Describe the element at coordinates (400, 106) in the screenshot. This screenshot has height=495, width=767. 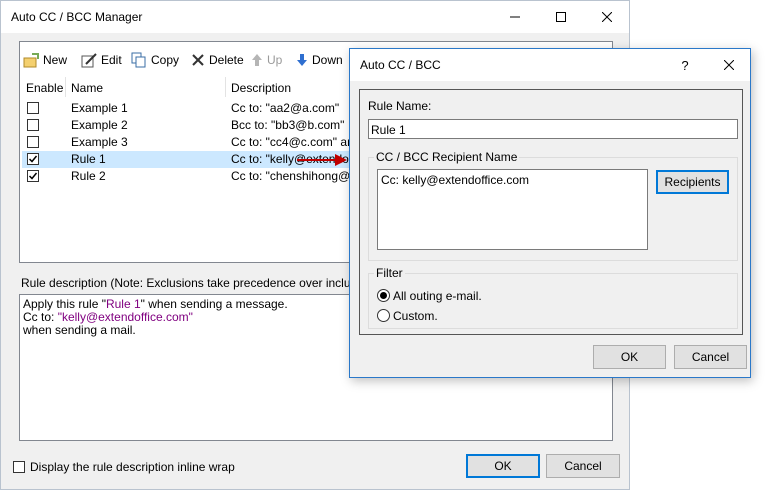
I see `rule-name-label: Rule Name:` at that location.